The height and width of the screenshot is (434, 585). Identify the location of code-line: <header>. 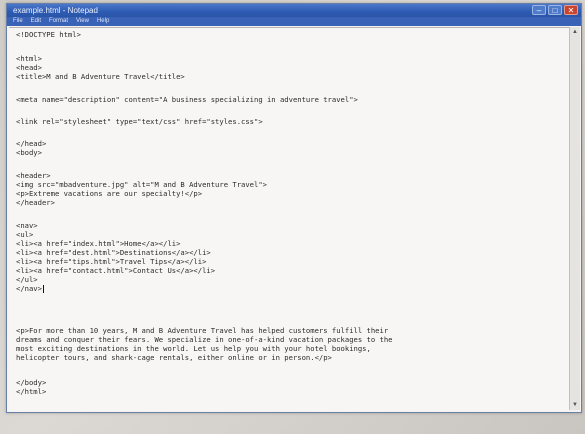
(33, 175).